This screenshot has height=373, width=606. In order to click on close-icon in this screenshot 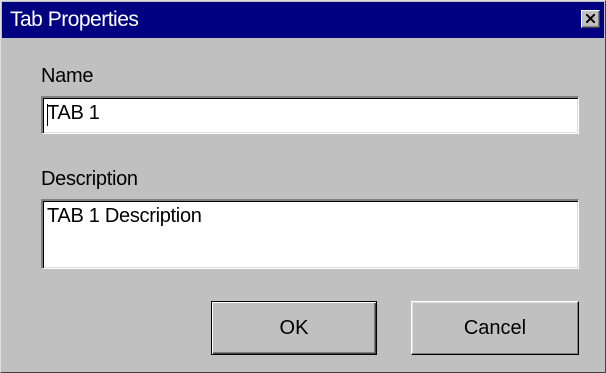, I will do `click(590, 18)`.